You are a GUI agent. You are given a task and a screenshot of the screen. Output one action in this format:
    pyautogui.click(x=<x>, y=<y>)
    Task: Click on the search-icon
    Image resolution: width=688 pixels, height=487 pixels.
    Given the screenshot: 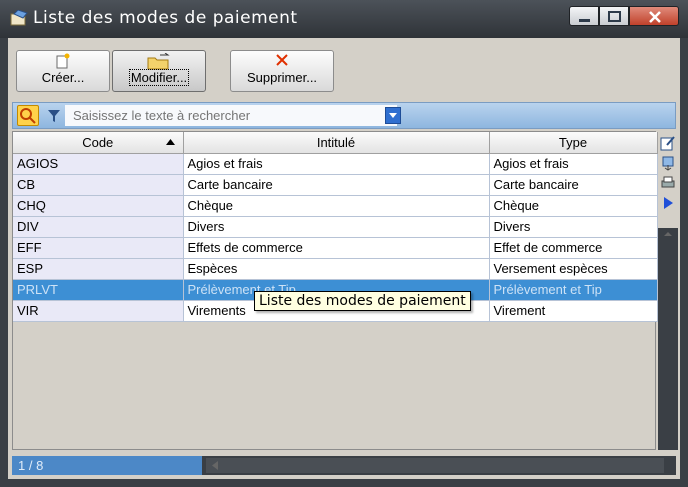 What is the action you would take?
    pyautogui.click(x=28, y=116)
    